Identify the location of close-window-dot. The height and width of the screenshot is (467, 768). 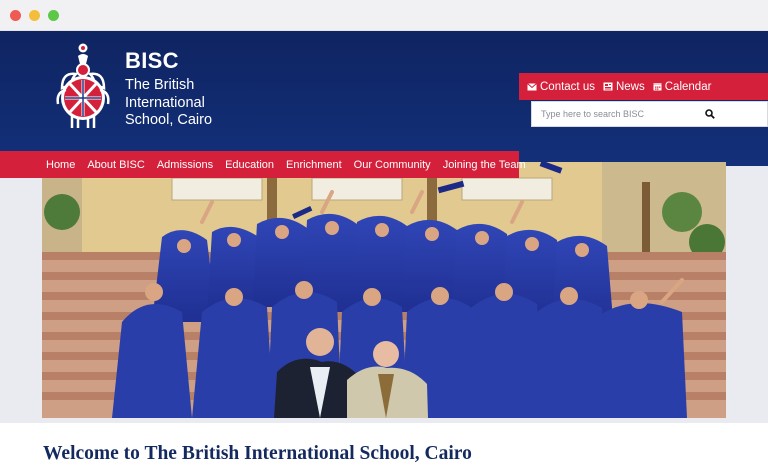
(15, 15).